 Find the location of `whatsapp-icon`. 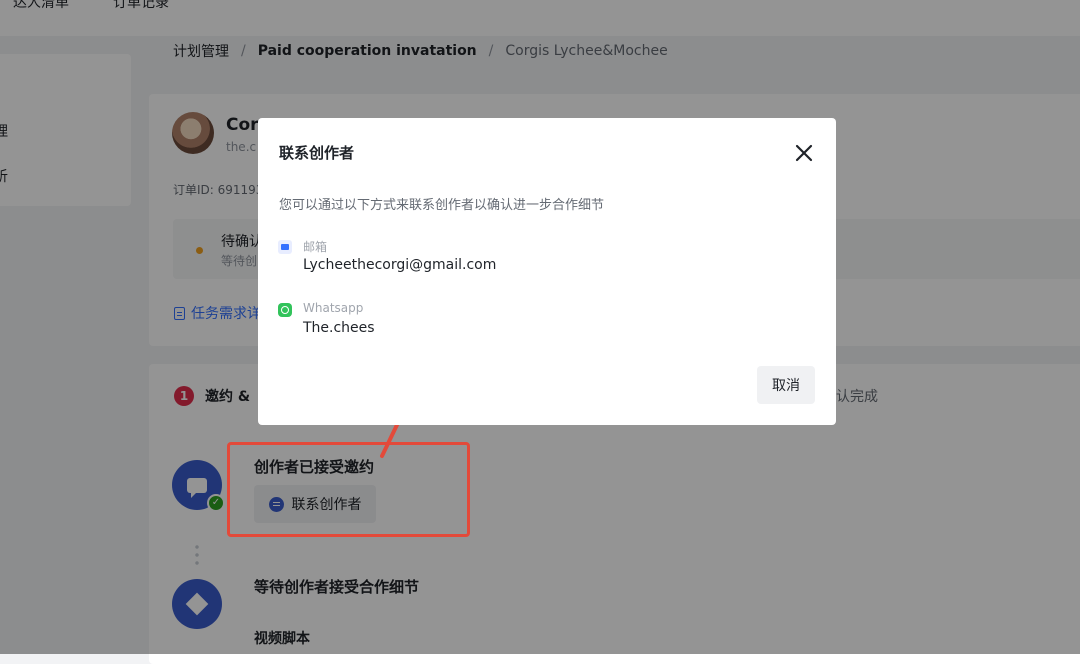

whatsapp-icon is located at coordinates (285, 310).